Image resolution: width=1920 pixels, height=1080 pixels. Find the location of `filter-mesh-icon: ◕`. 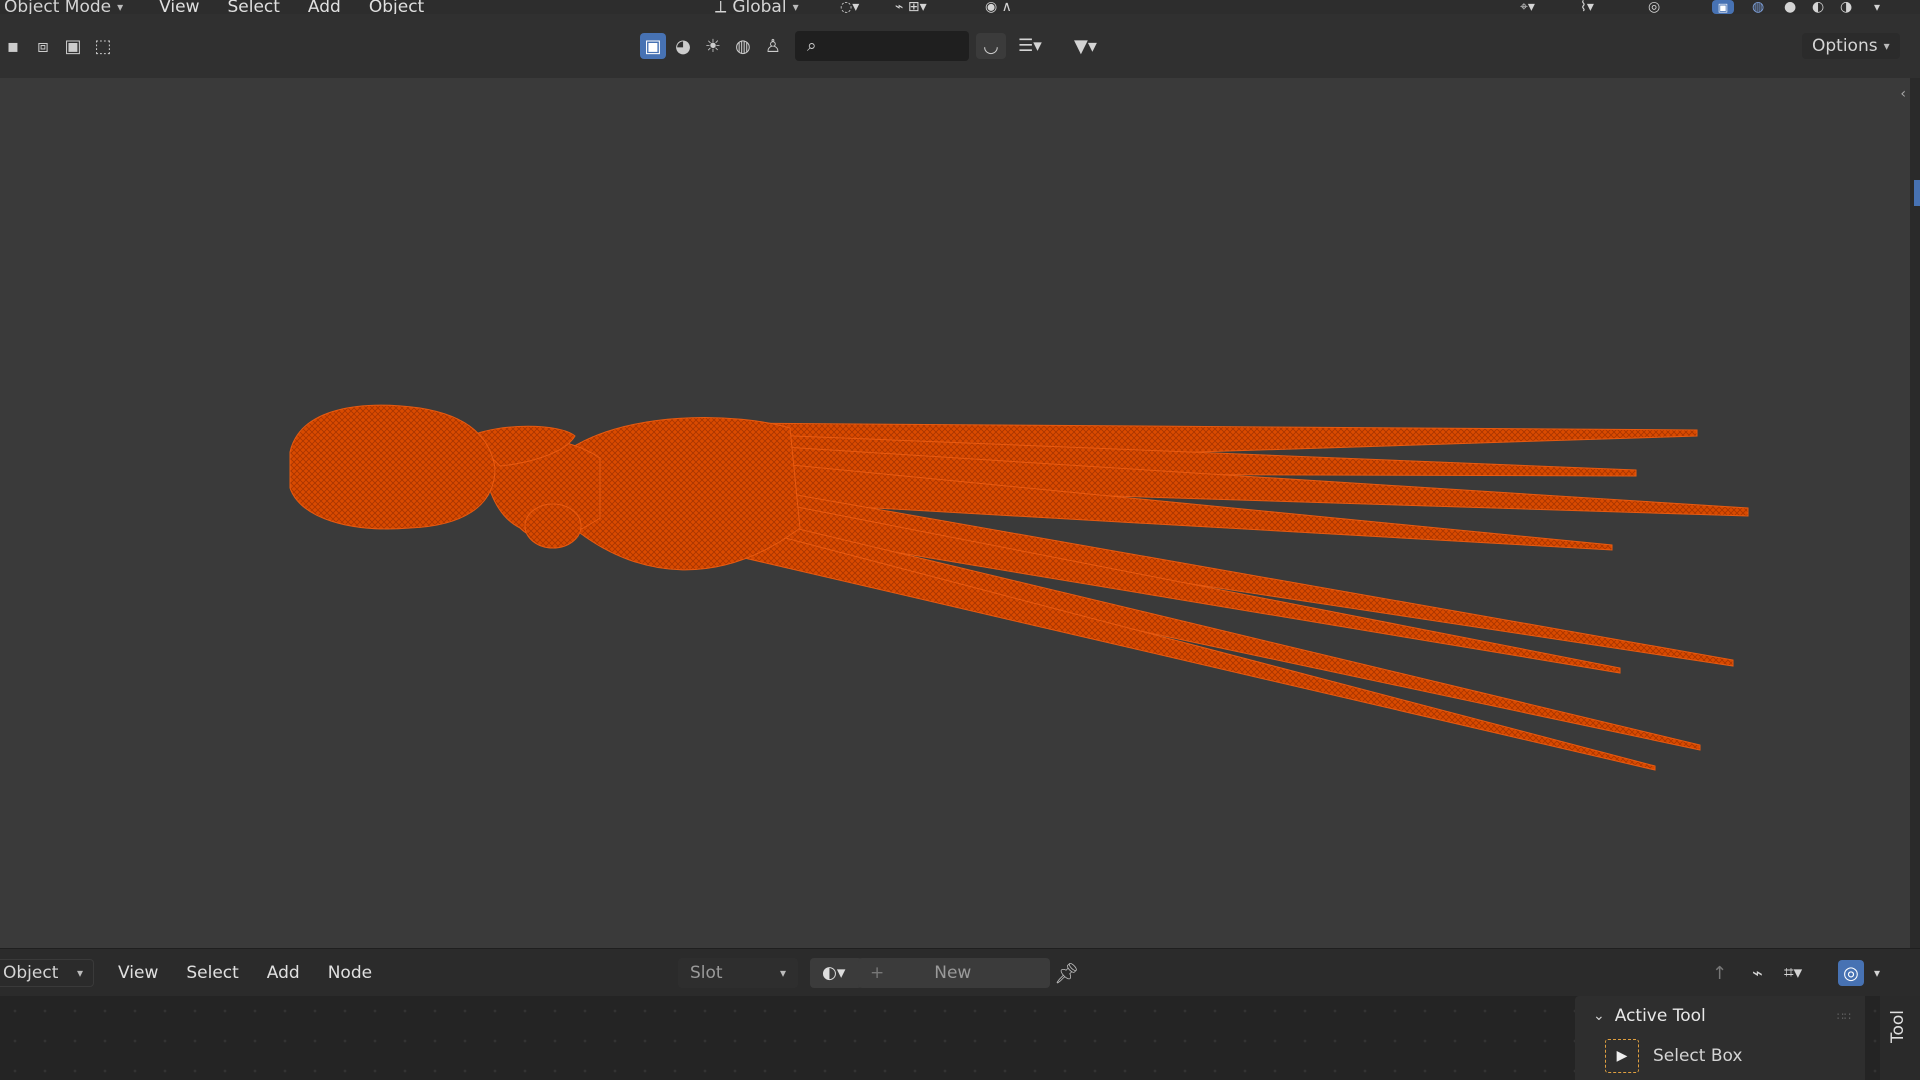

filter-mesh-icon: ◕ is located at coordinates (683, 46).